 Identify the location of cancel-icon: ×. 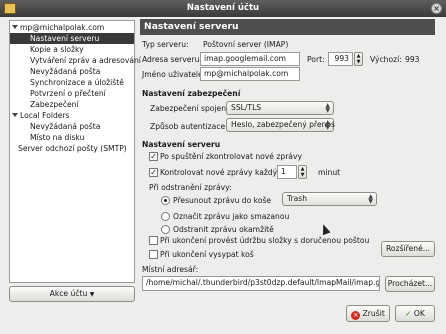
(356, 315).